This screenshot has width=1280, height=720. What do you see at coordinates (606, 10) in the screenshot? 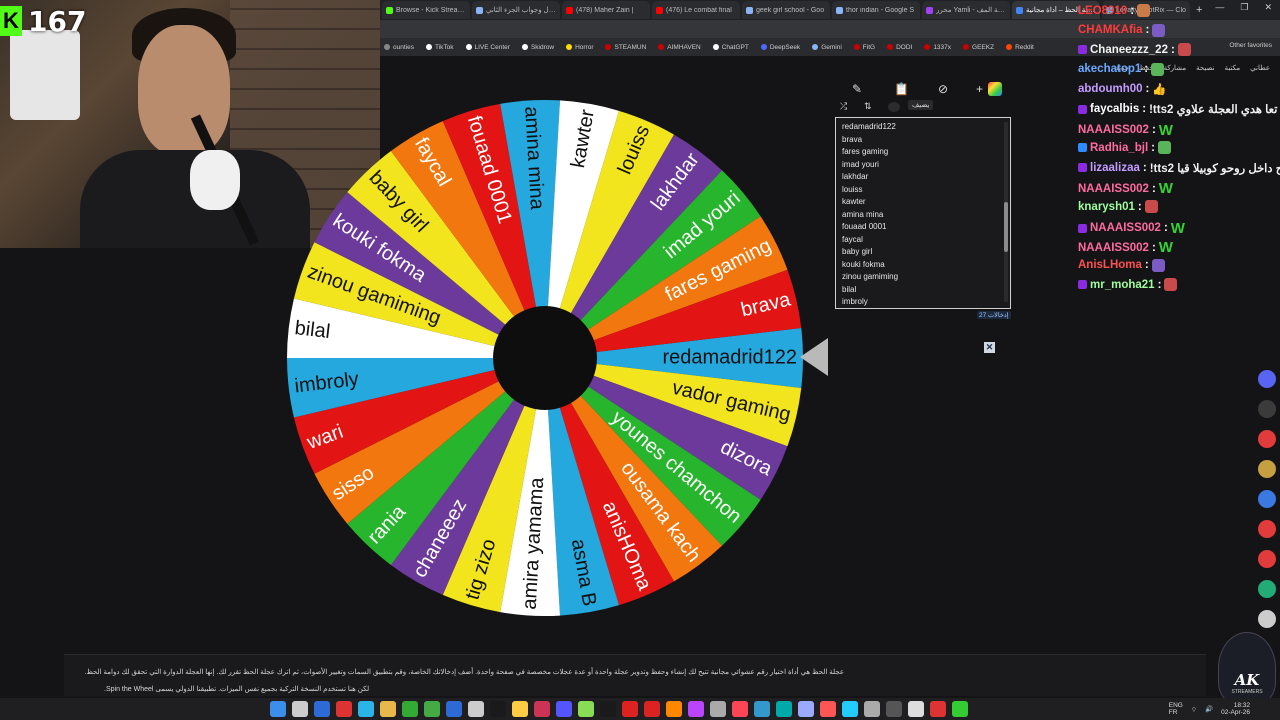
I see `browser-tab: (478) Maher Zain |` at bounding box center [606, 10].